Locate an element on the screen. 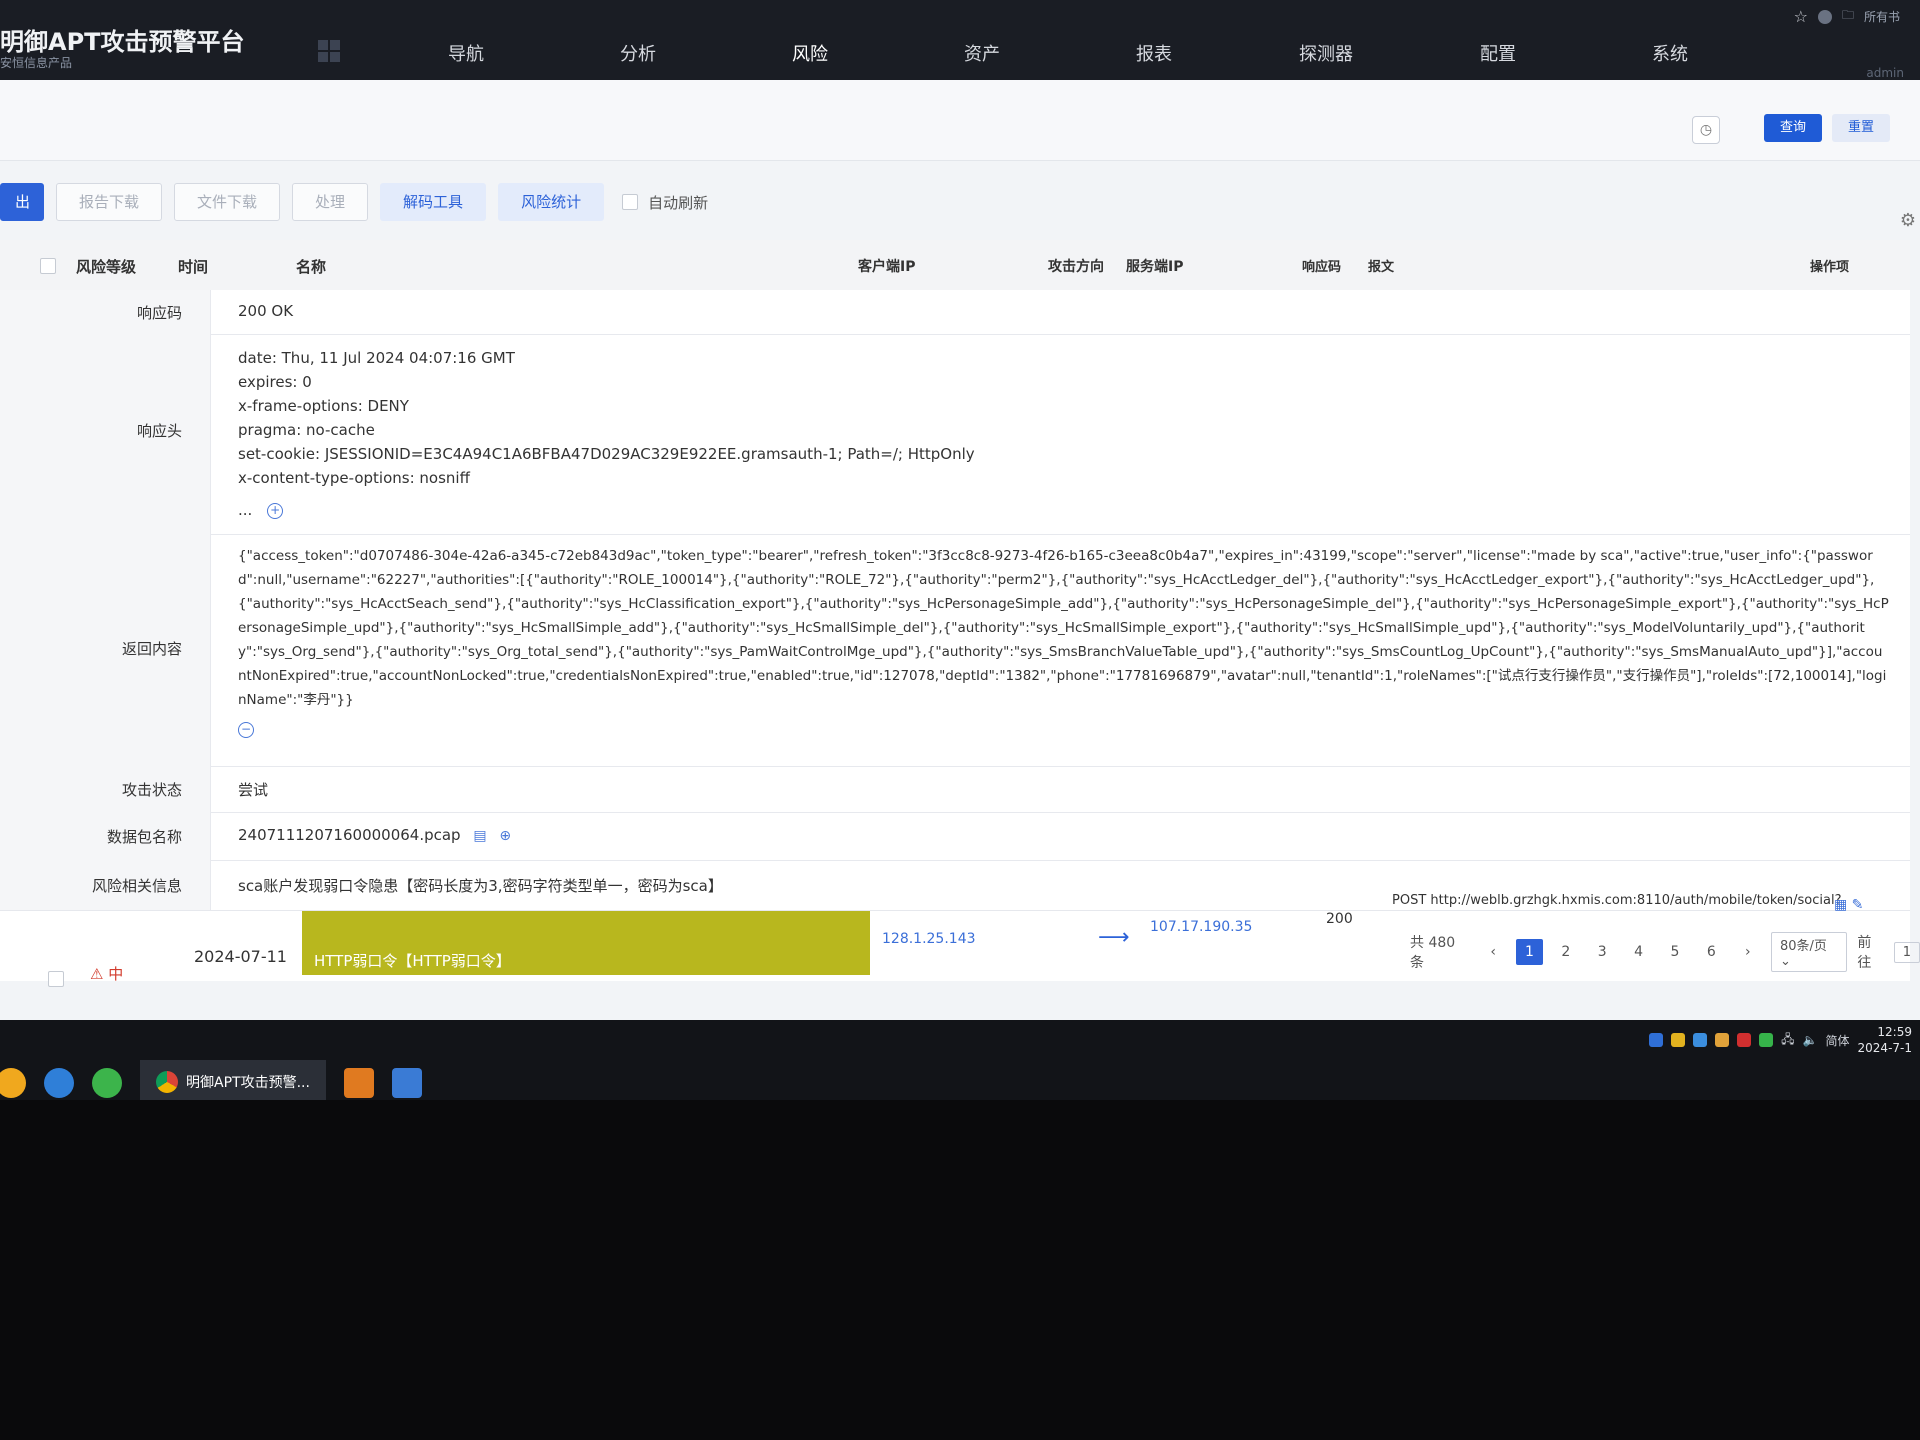  resp-header-line: expires: 0 is located at coordinates (275, 382).